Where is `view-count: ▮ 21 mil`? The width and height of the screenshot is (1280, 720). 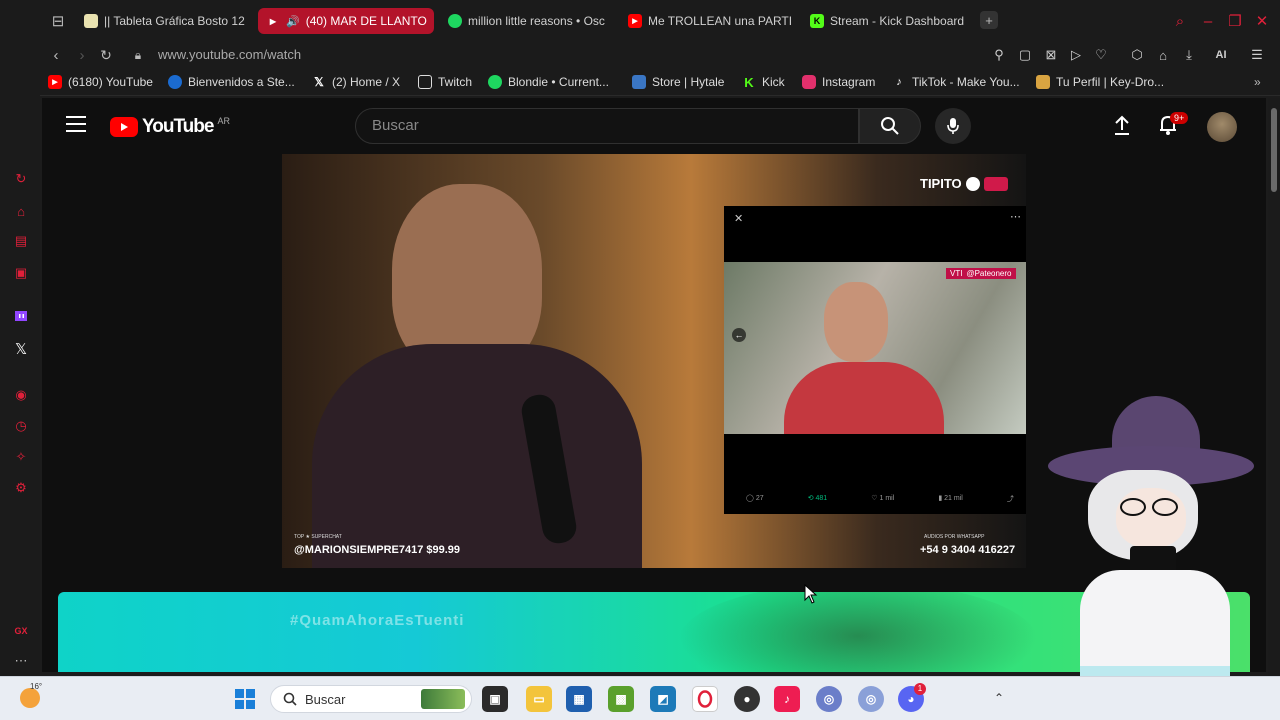
view-count: ▮ 21 mil is located at coordinates (950, 499).